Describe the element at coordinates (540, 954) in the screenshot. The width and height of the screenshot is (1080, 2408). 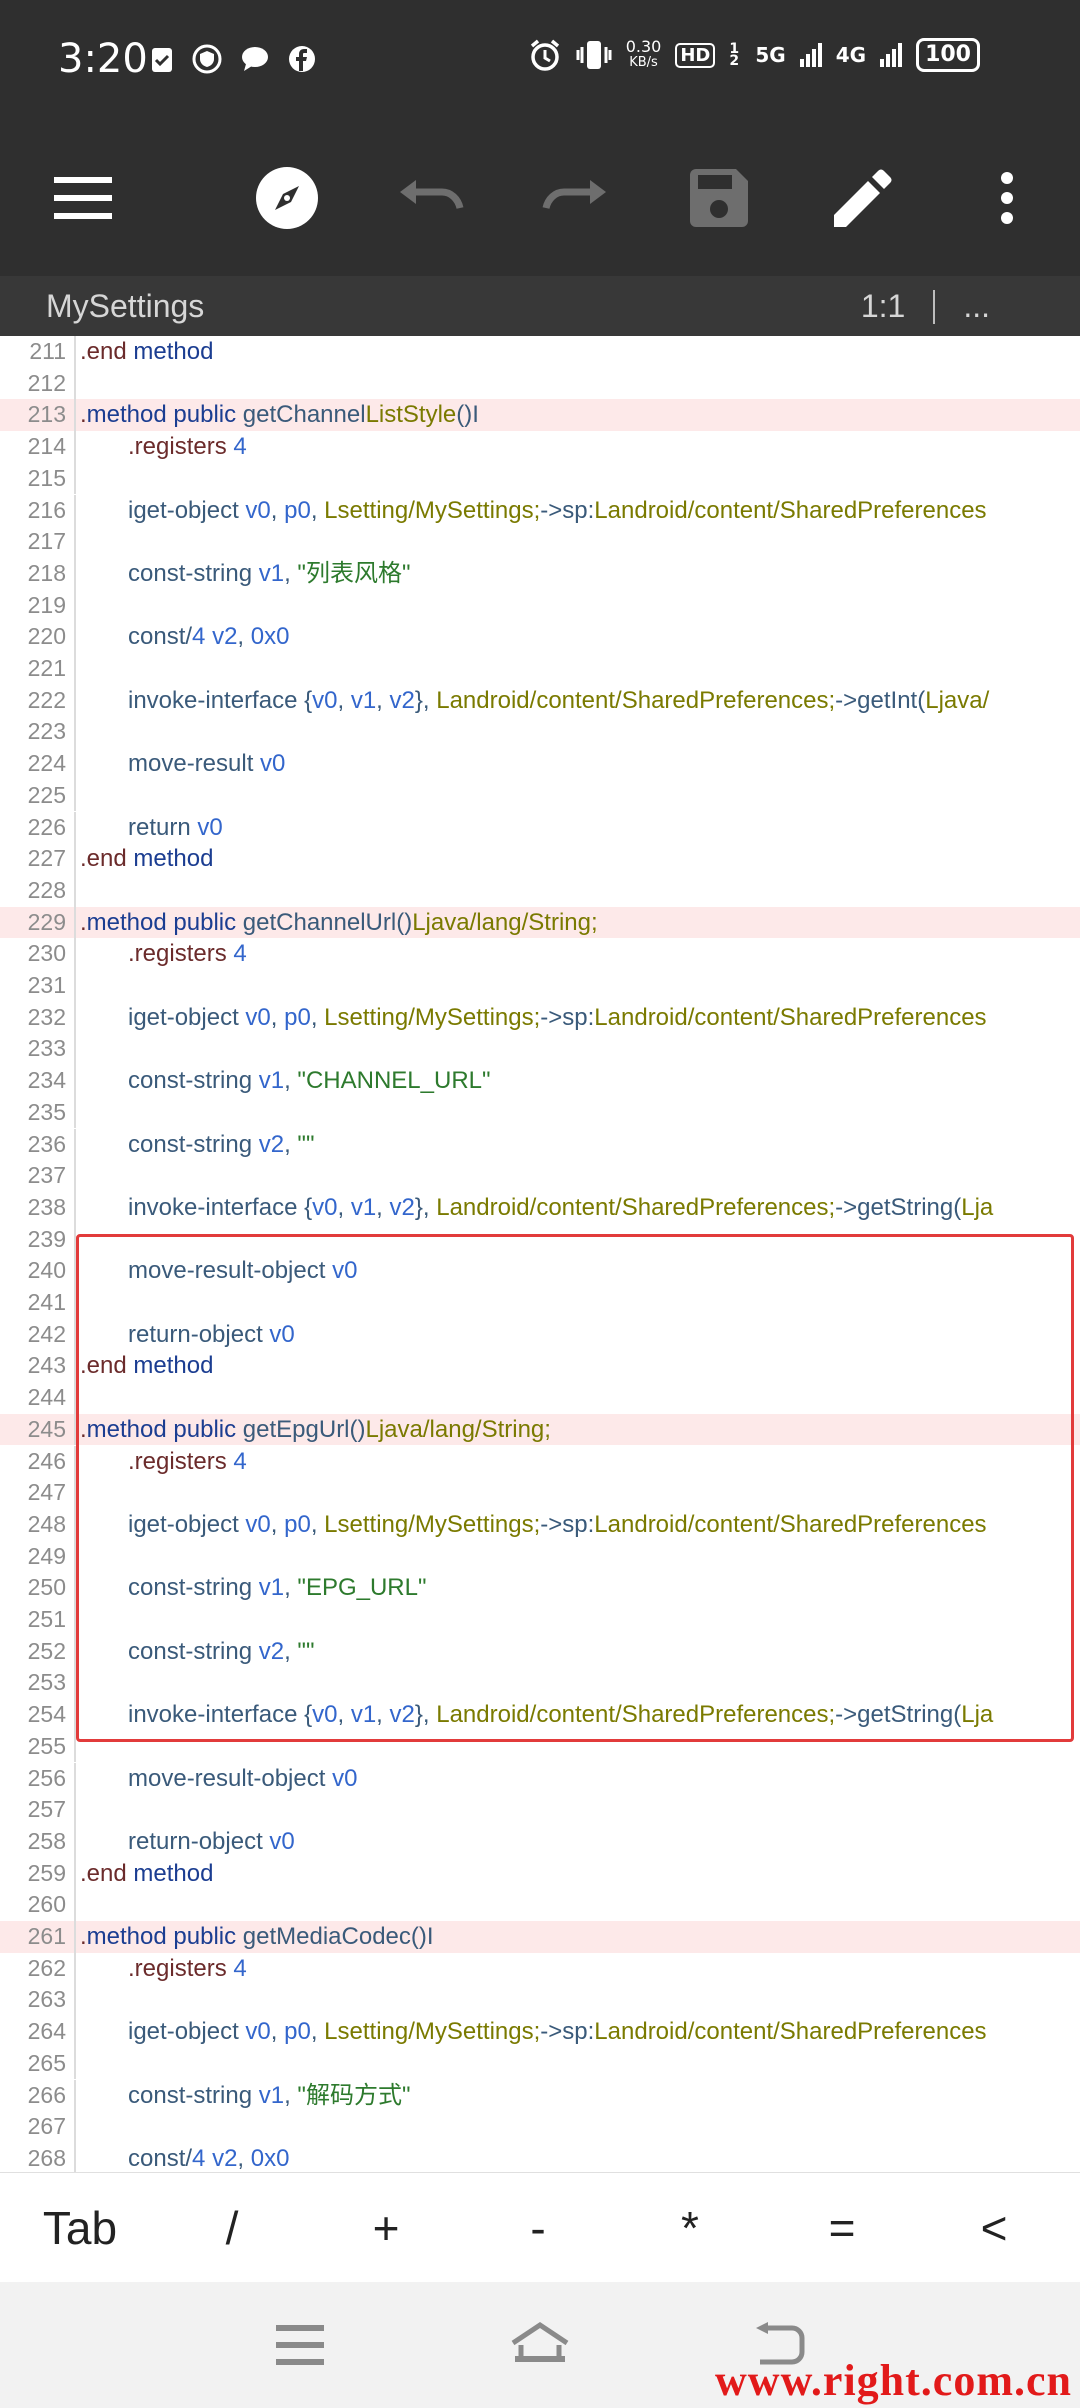
I see `code-line: 230 .registers 4` at that location.